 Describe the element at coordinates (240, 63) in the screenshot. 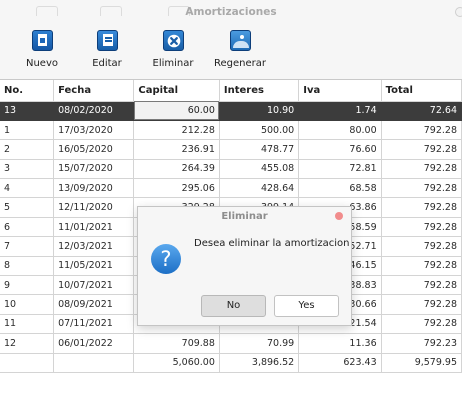

I see `regenerate-button-label: Regenerar` at that location.